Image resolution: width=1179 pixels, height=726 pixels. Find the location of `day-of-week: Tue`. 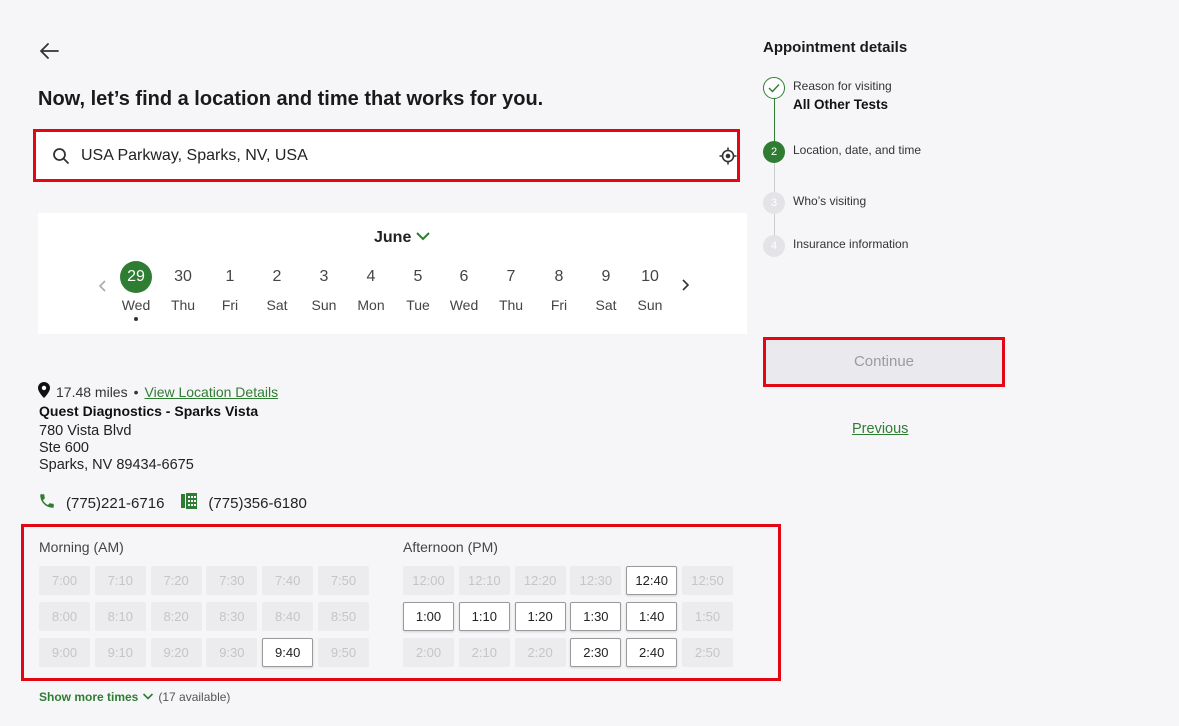

day-of-week: Tue is located at coordinates (418, 305).